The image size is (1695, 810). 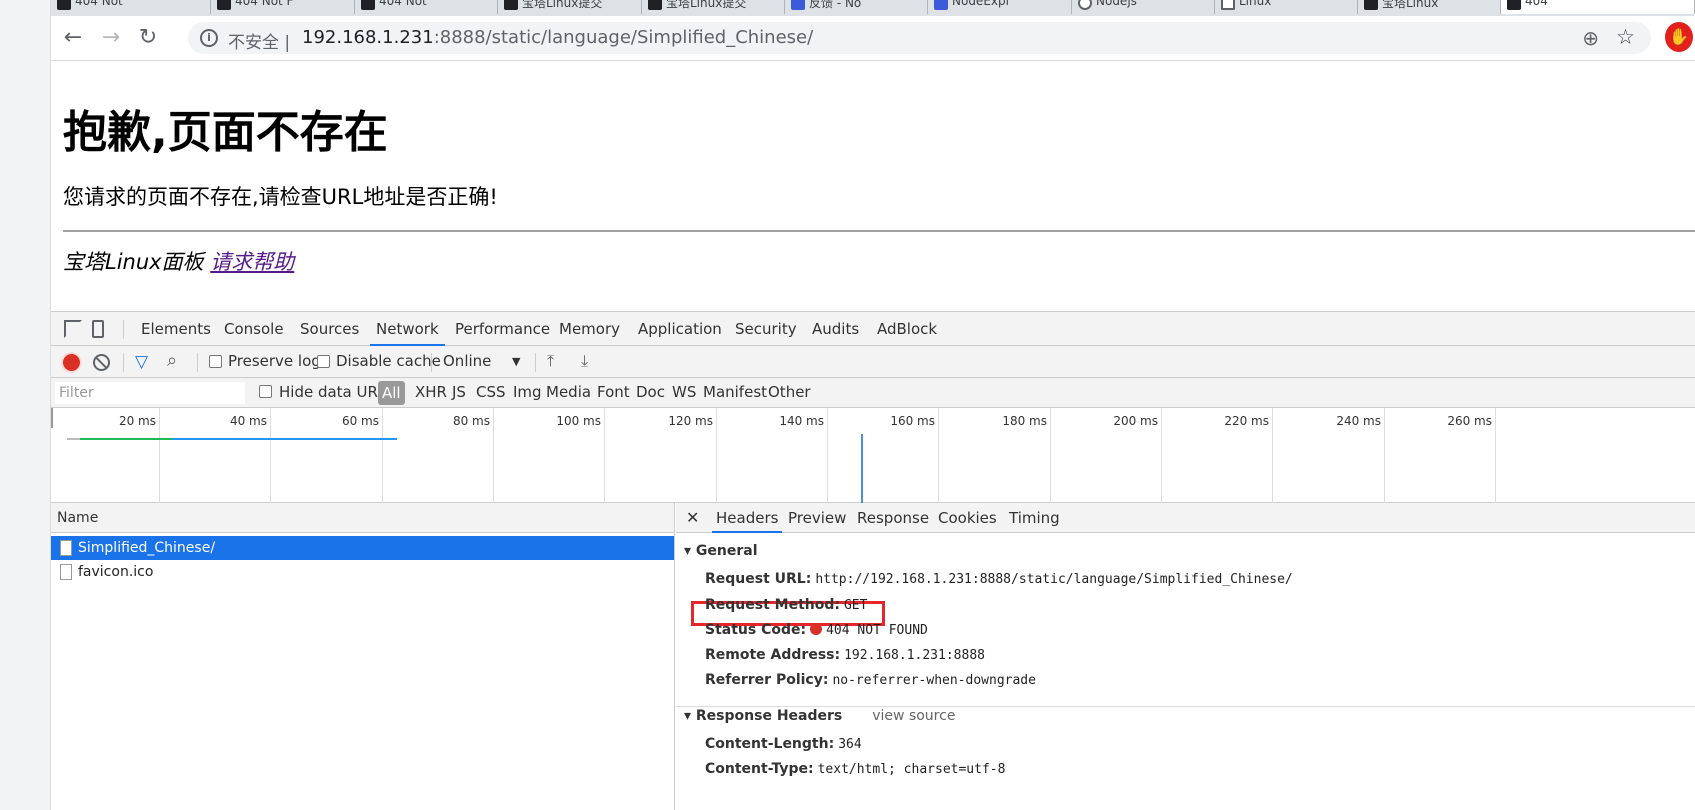 What do you see at coordinates (137, 421) in the screenshot?
I see `timeline-tick: 20 ms` at bounding box center [137, 421].